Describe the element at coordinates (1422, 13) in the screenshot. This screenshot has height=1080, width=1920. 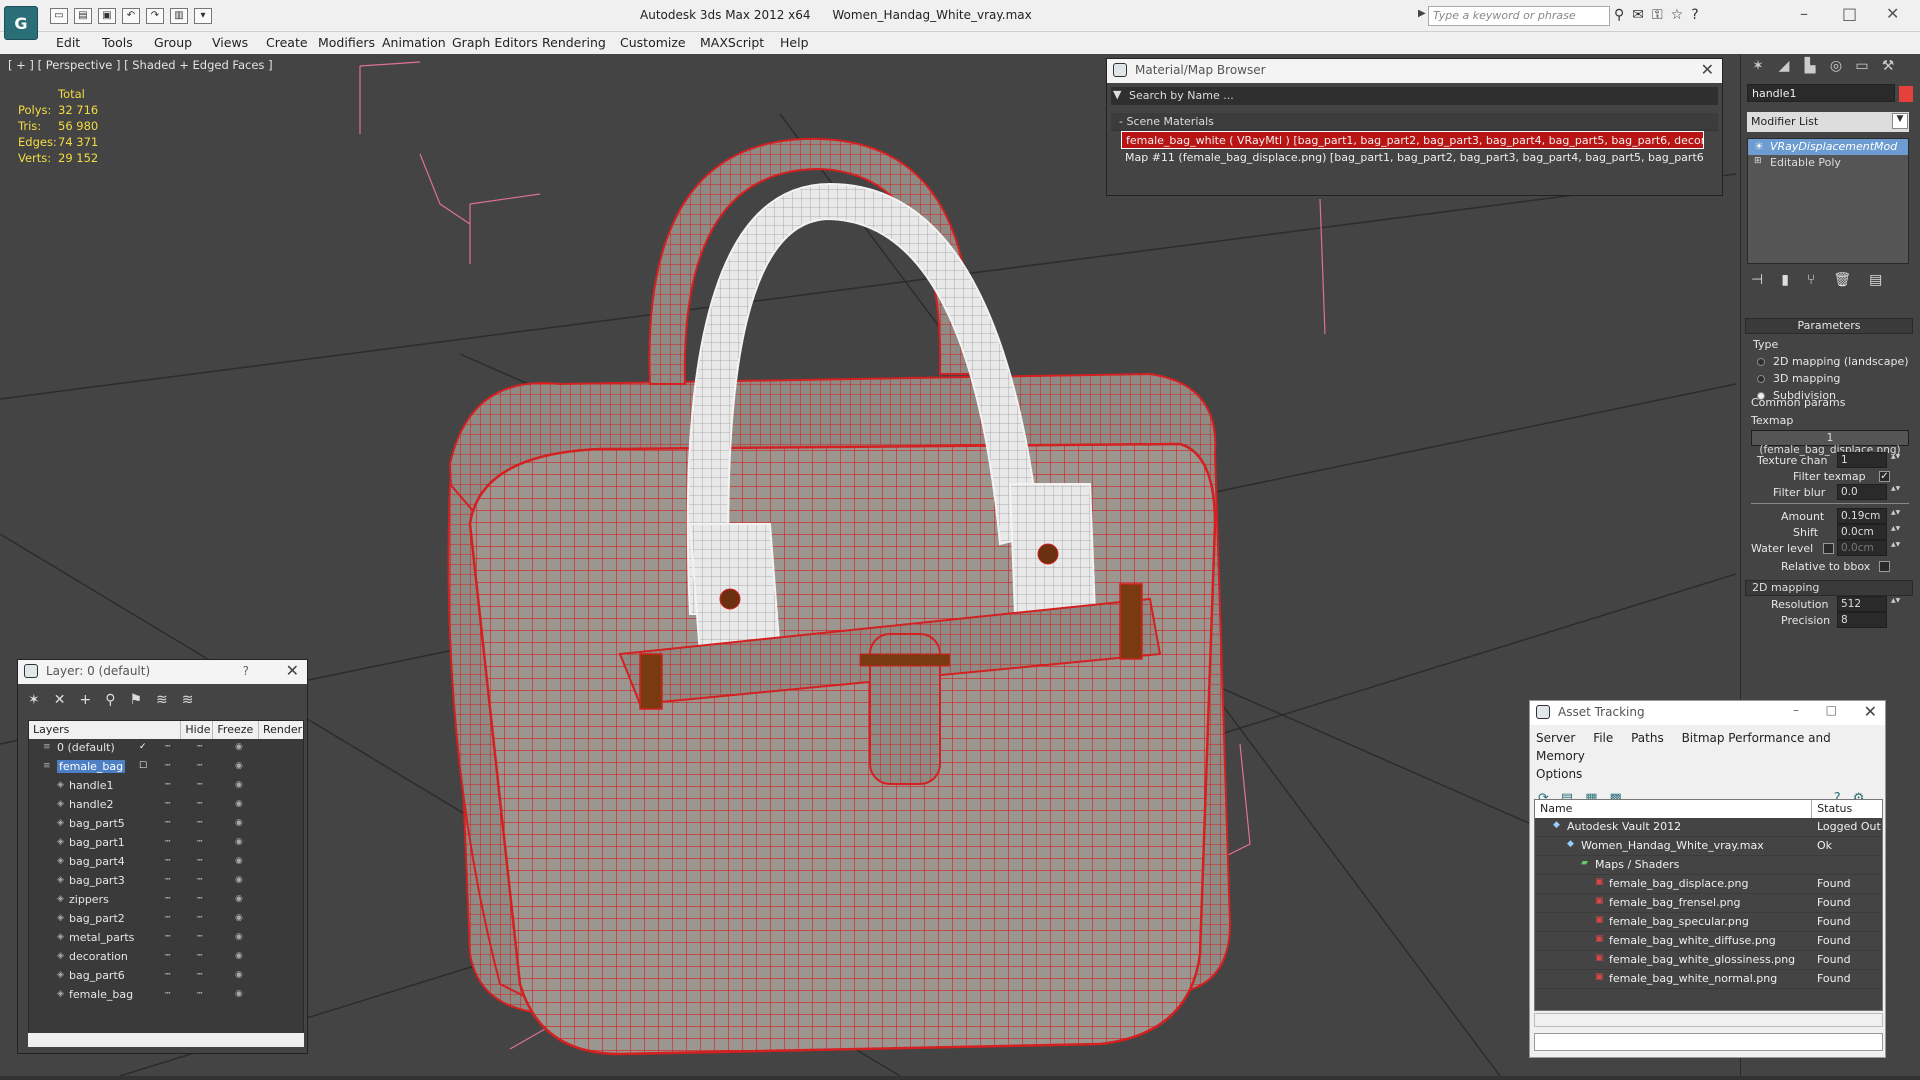
I see `search-expand-icon: ▶` at that location.